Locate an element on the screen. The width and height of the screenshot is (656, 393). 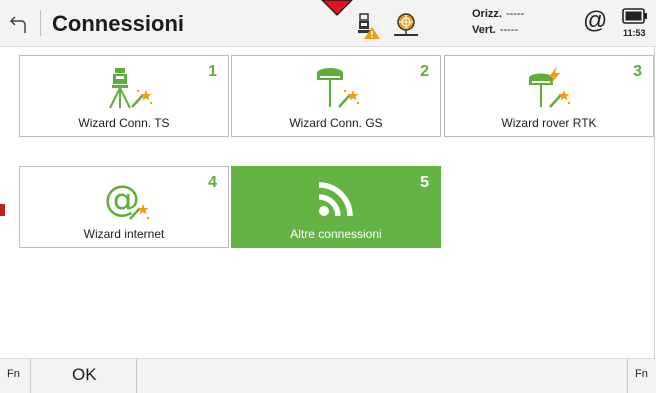
accuracy-readout: Orizz. ----- Vert. ----- is located at coordinates (498, 22).